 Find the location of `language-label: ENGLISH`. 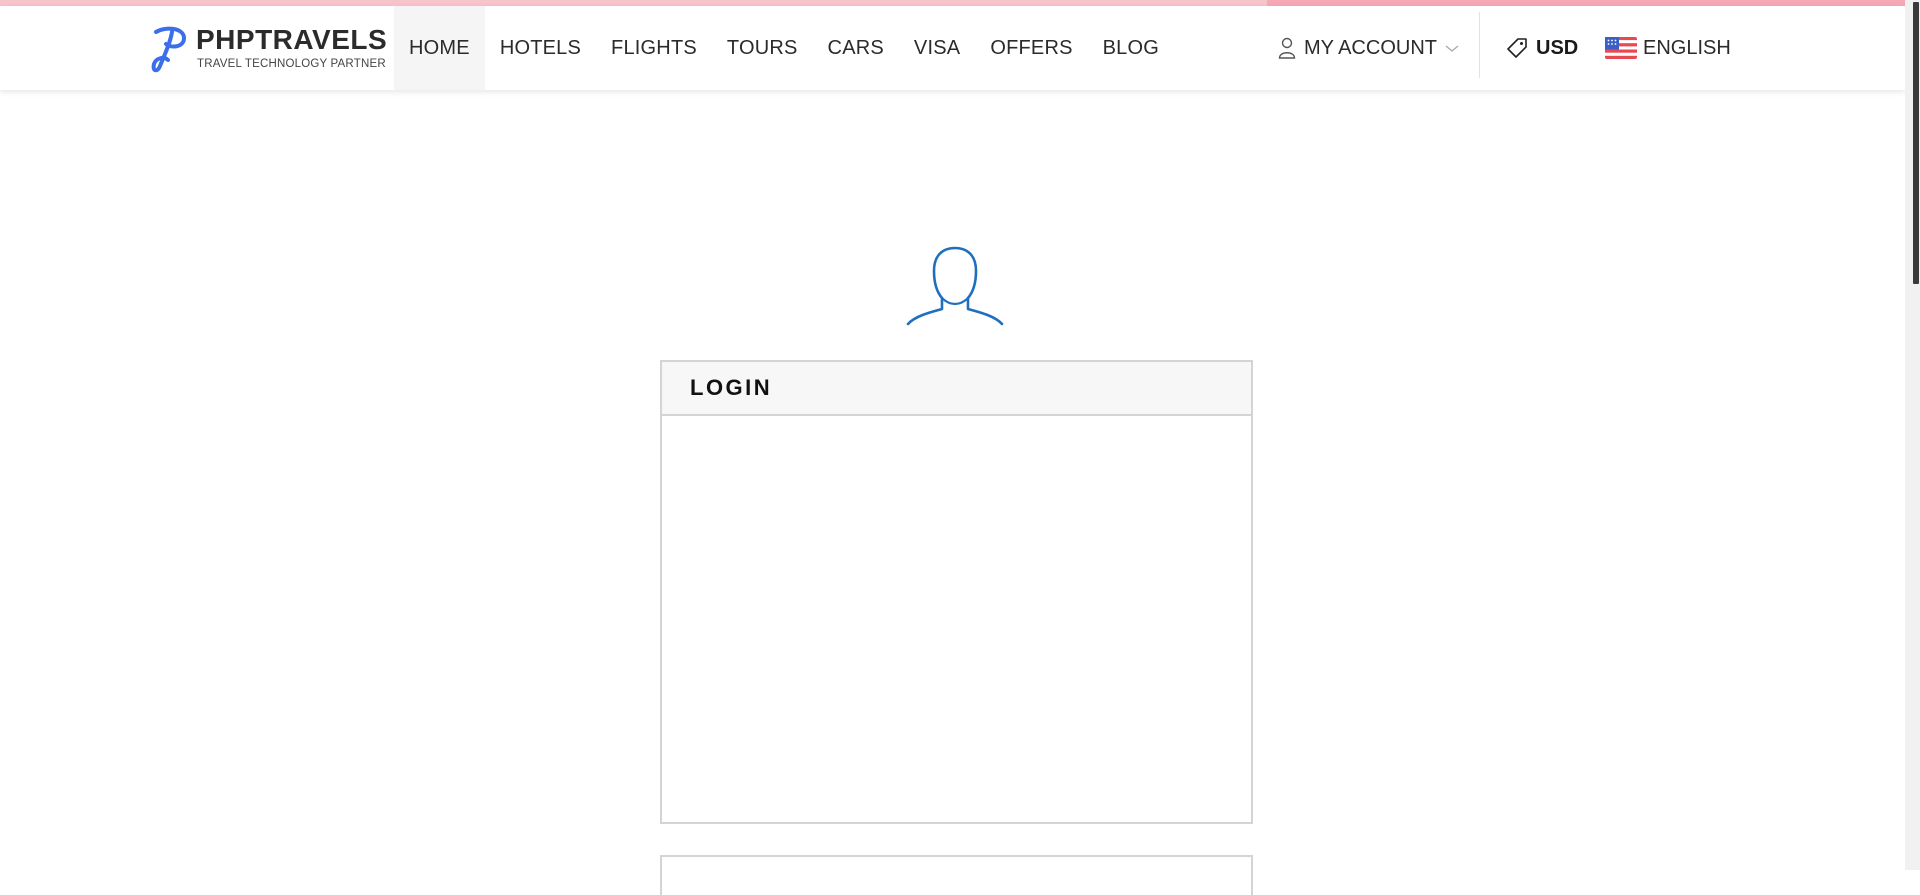

language-label: ENGLISH is located at coordinates (1687, 47).